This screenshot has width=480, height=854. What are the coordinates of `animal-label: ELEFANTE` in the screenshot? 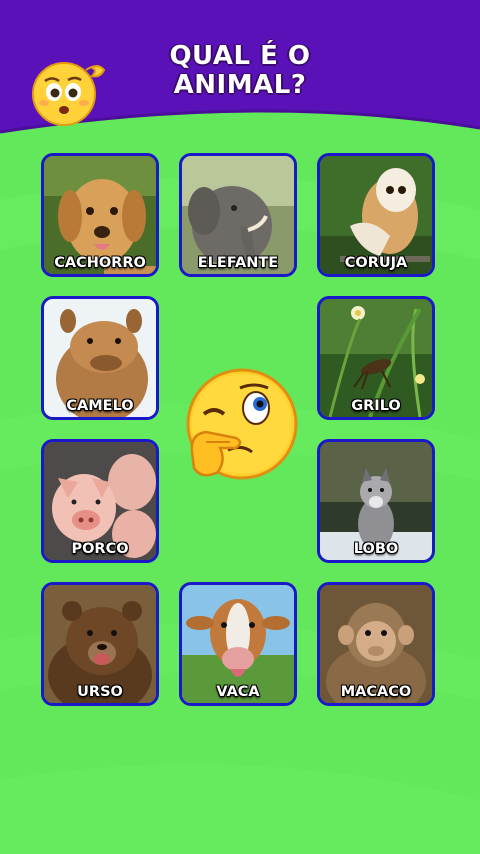 It's located at (238, 263).